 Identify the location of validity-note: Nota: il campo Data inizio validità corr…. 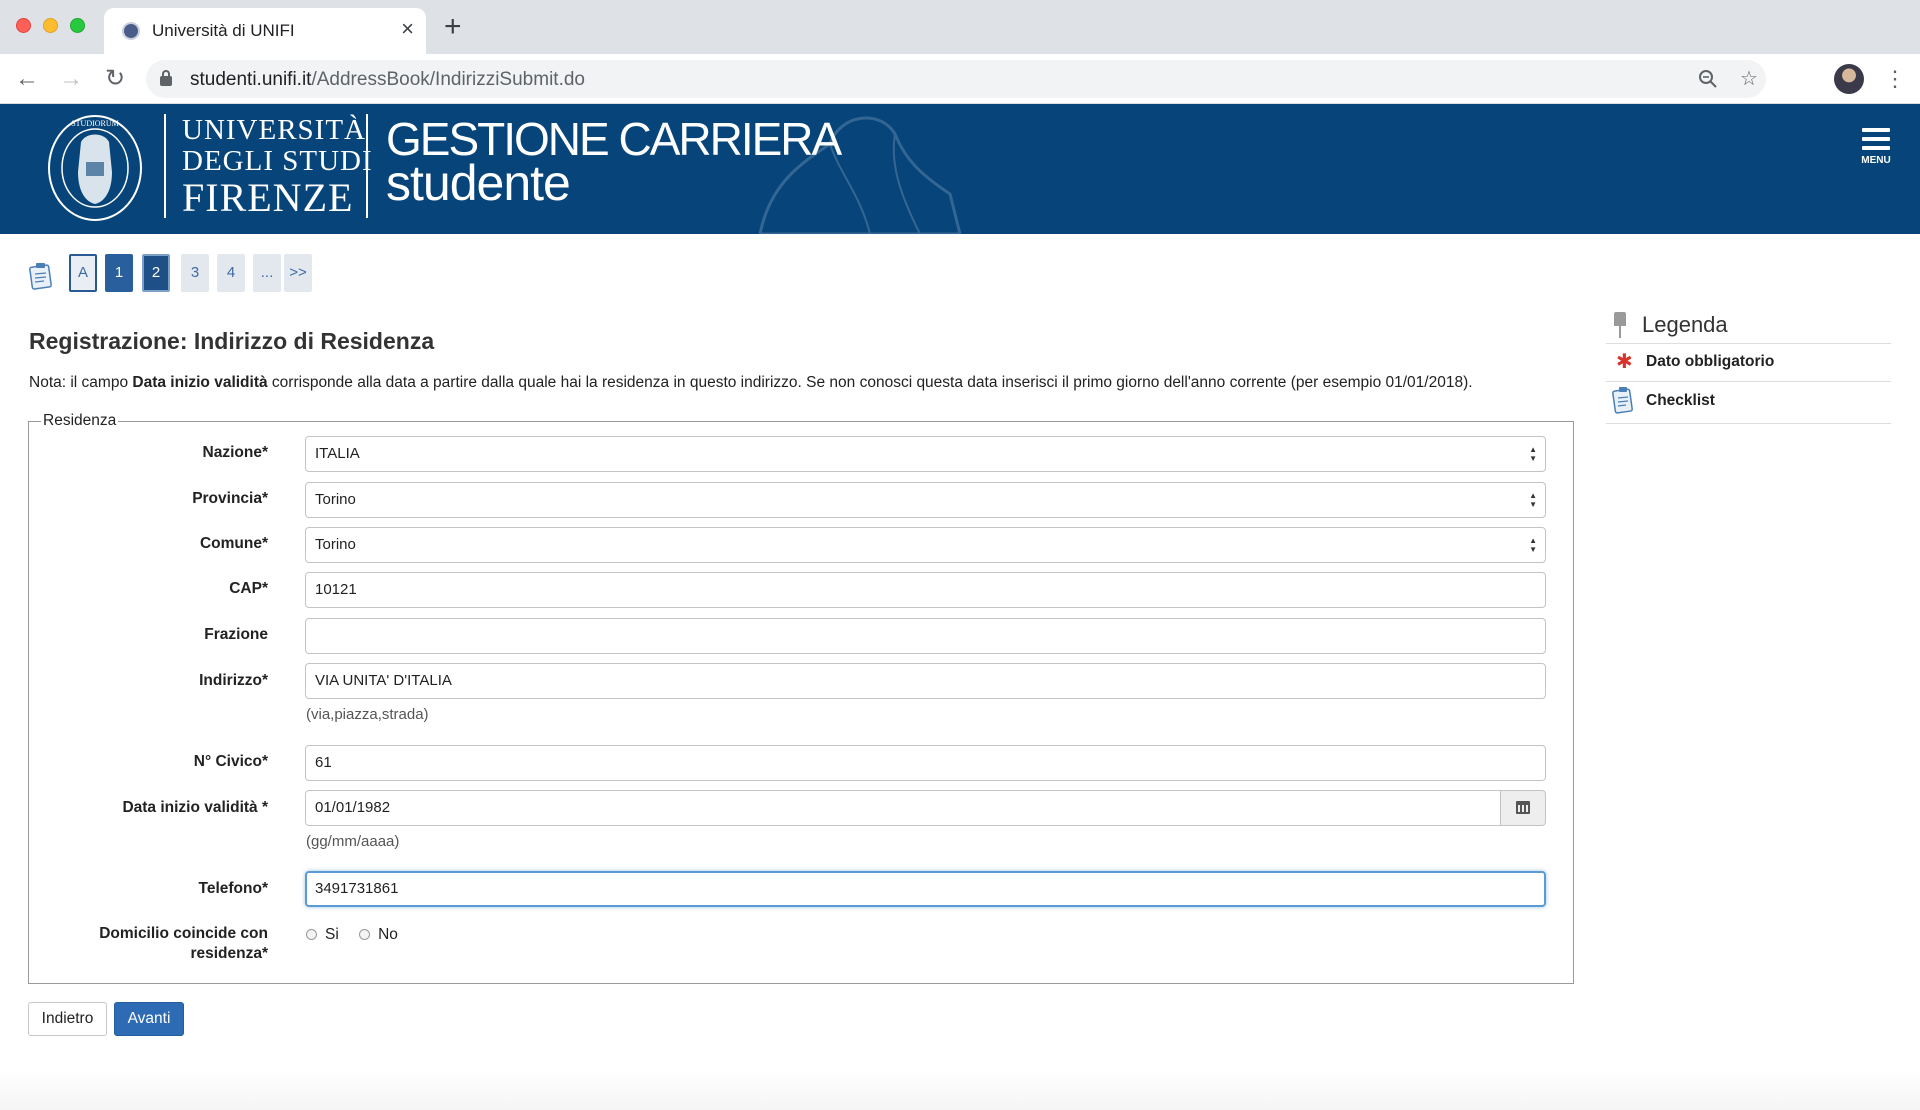
(751, 382).